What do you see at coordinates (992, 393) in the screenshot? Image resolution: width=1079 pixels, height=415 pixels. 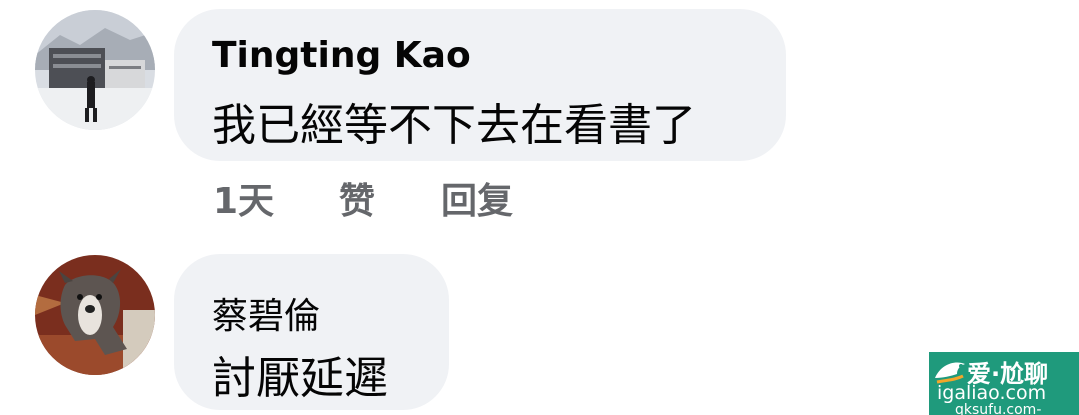 I see `watermark-url: igaliao.com` at bounding box center [992, 393].